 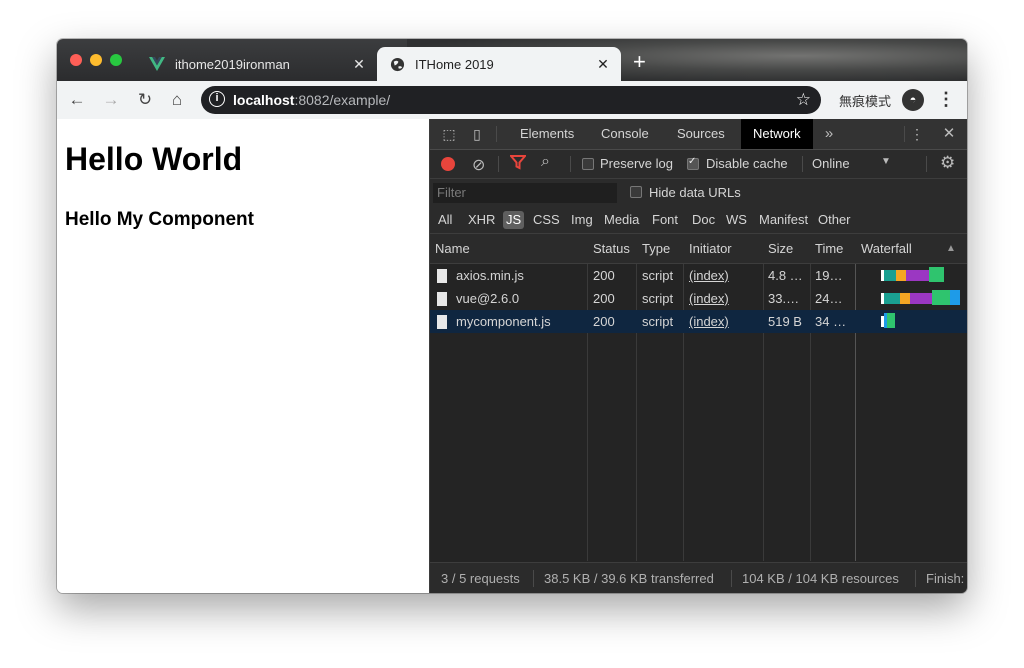 I want to click on tab-strip: ithome2019ironman ✕ ITHome 2019 ✕ +, so click(x=512, y=60).